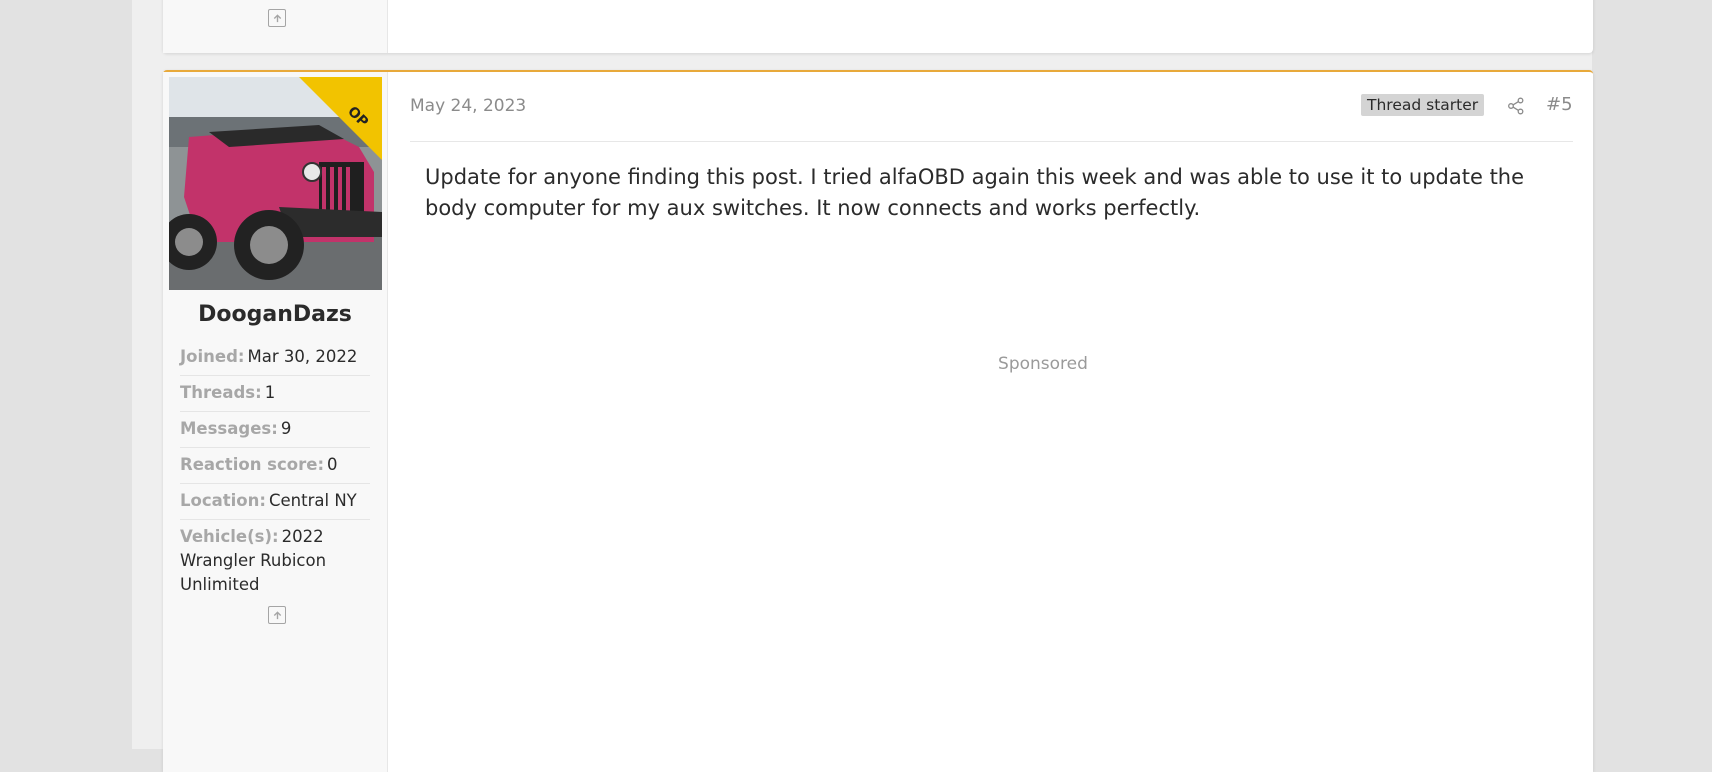 Image resolution: width=1712 pixels, height=772 pixels. What do you see at coordinates (275, 502) in the screenshot?
I see `stat-location: Location: Central NY` at bounding box center [275, 502].